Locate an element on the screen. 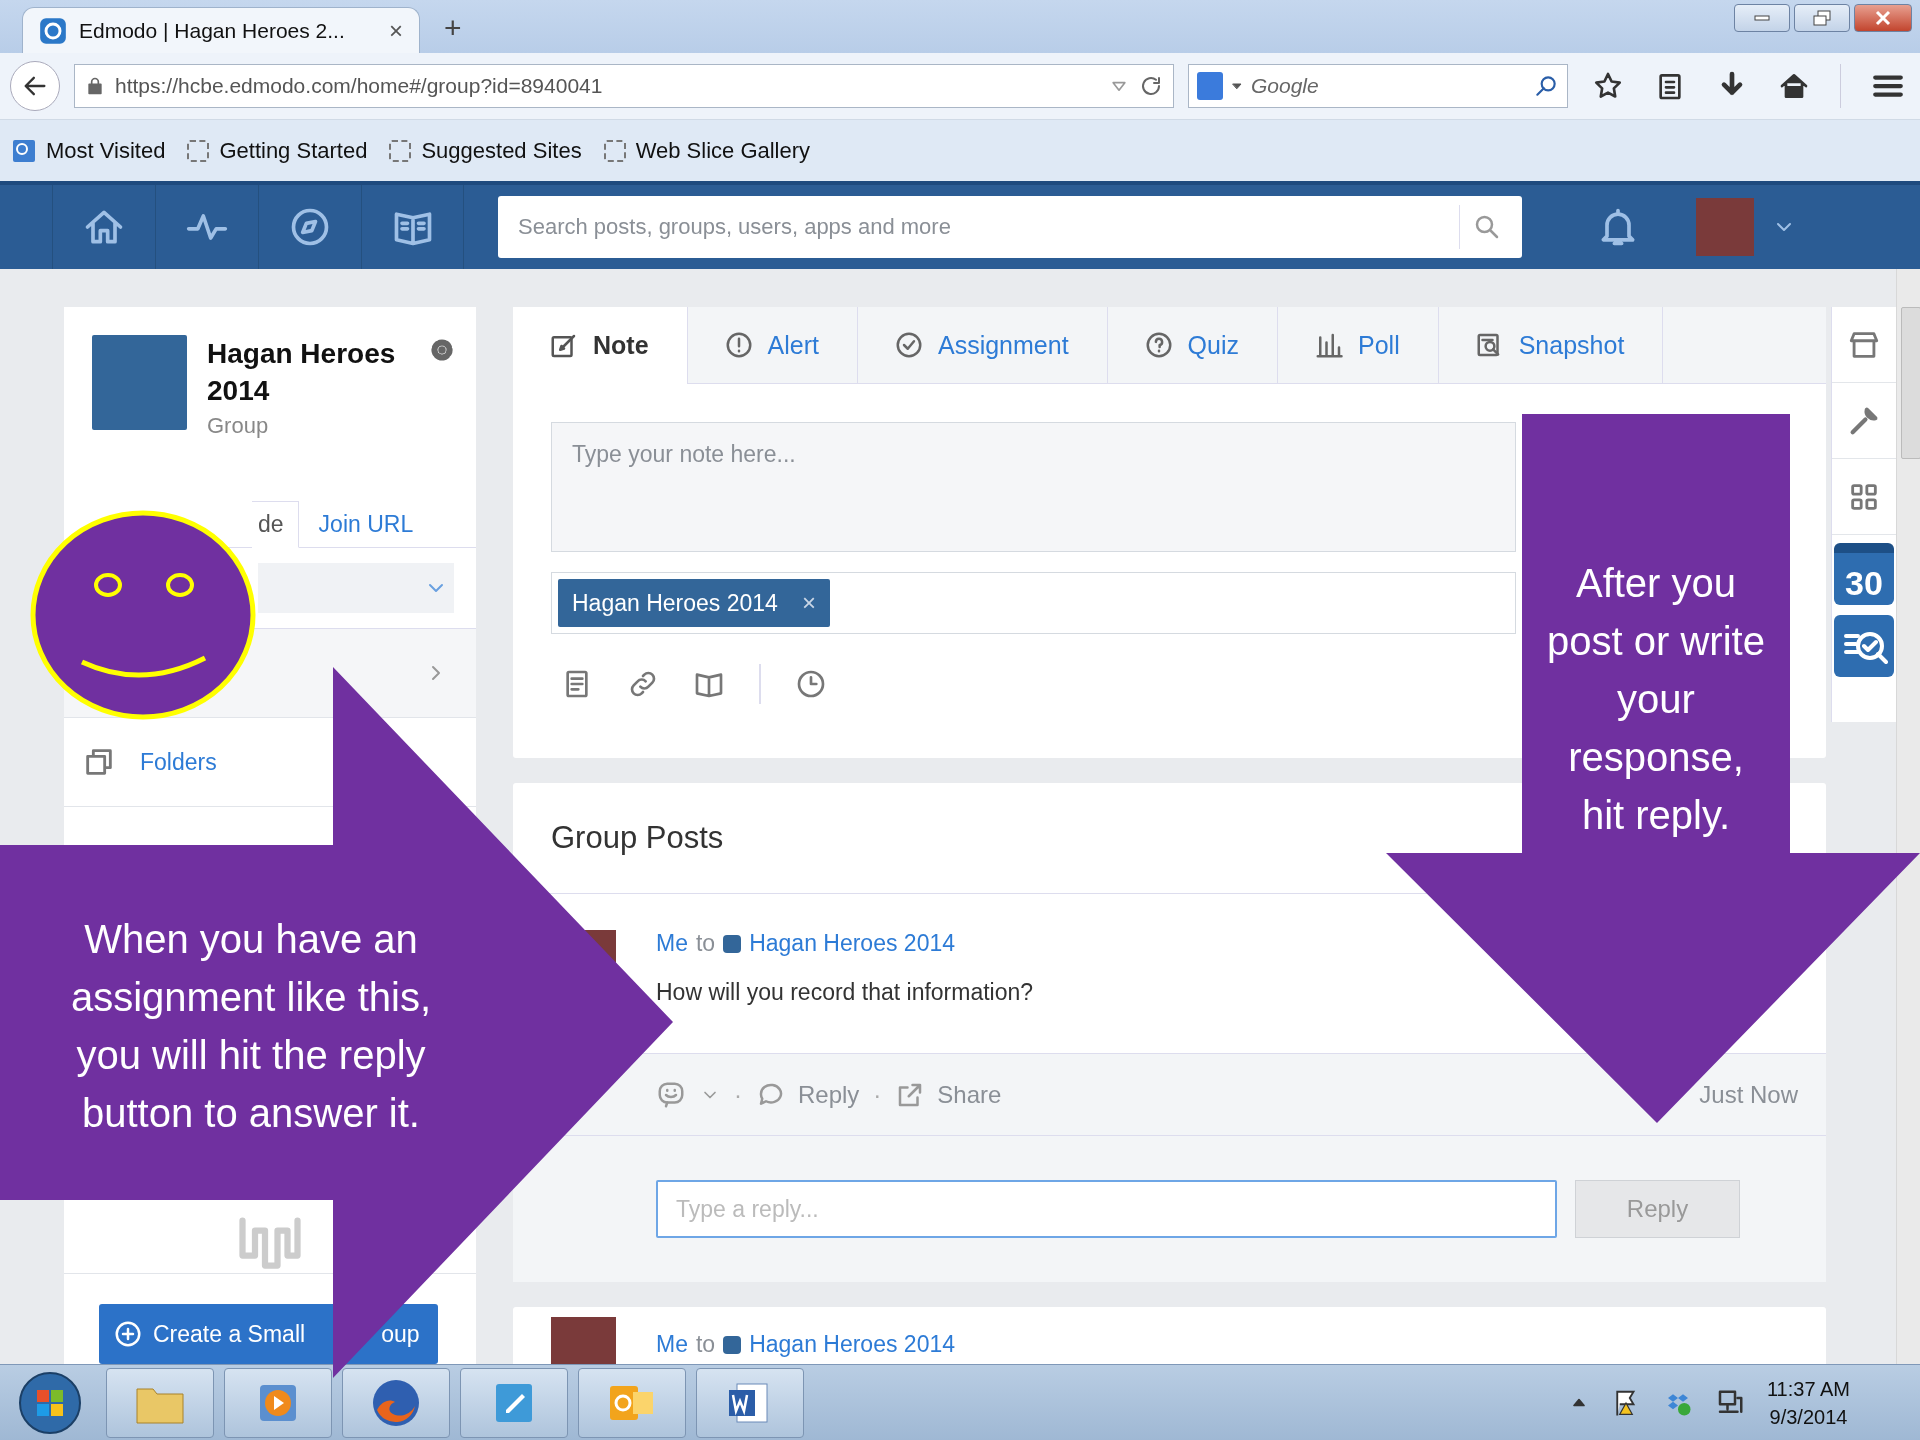 This screenshot has width=1920, height=1440. clock: 11:37 AM 9/3/2014 is located at coordinates (1808, 1402).